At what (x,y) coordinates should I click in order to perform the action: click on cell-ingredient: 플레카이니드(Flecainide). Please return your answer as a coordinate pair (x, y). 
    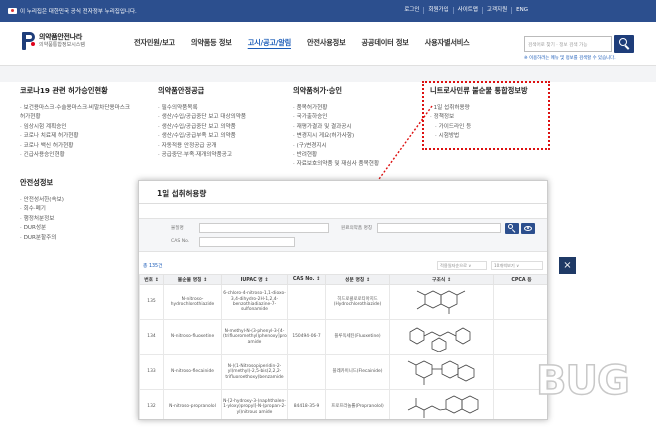
    Looking at the image, I should click on (357, 372).